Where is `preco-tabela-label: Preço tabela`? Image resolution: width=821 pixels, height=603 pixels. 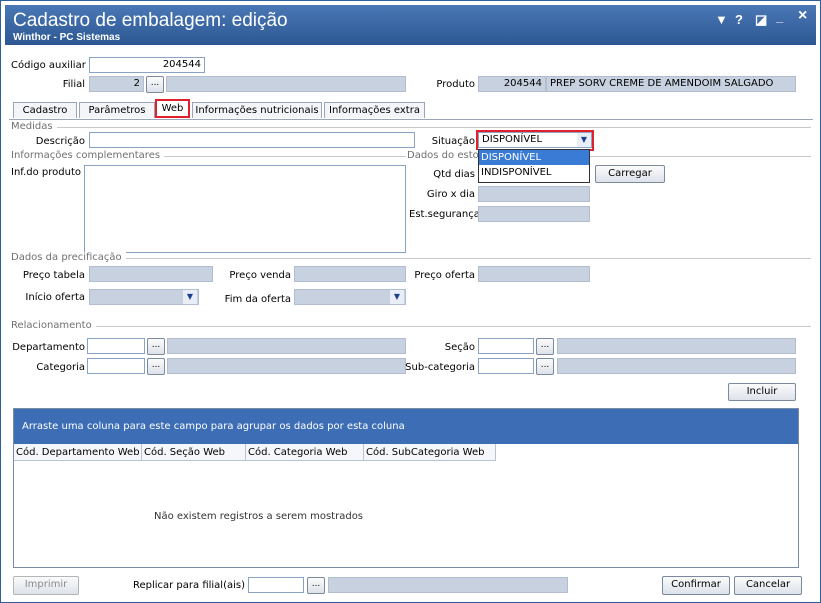
preco-tabela-label: Preço tabela is located at coordinates (53, 275).